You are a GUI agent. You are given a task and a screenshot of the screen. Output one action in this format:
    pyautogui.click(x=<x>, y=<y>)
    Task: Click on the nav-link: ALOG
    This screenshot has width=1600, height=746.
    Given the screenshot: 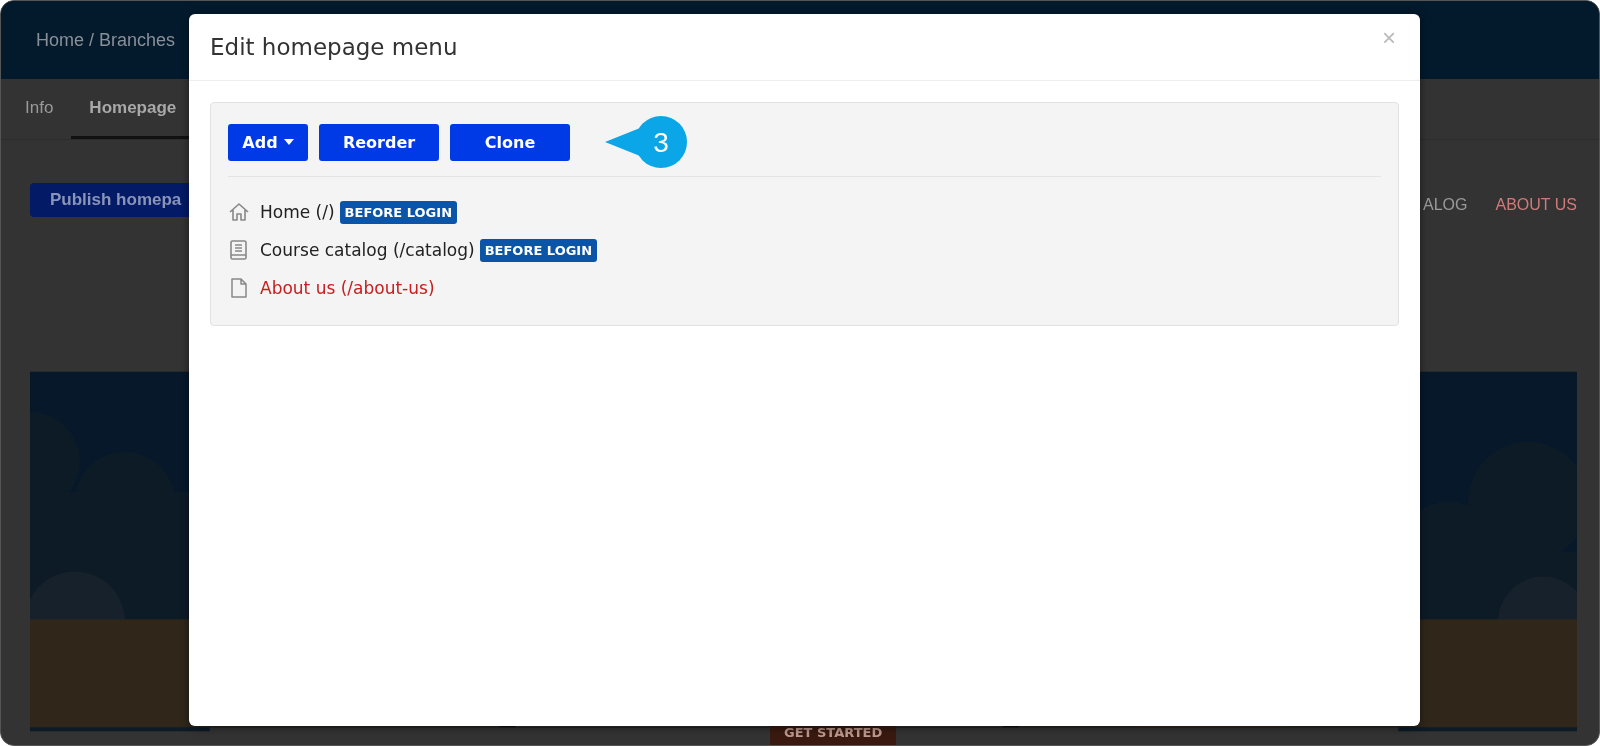 What is the action you would take?
    pyautogui.click(x=1445, y=205)
    